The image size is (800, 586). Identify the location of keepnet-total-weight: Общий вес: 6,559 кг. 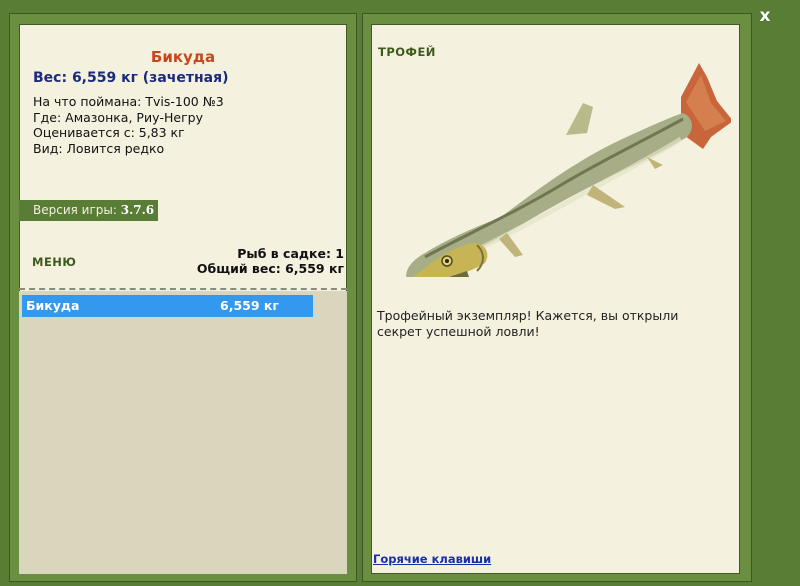
(270, 268).